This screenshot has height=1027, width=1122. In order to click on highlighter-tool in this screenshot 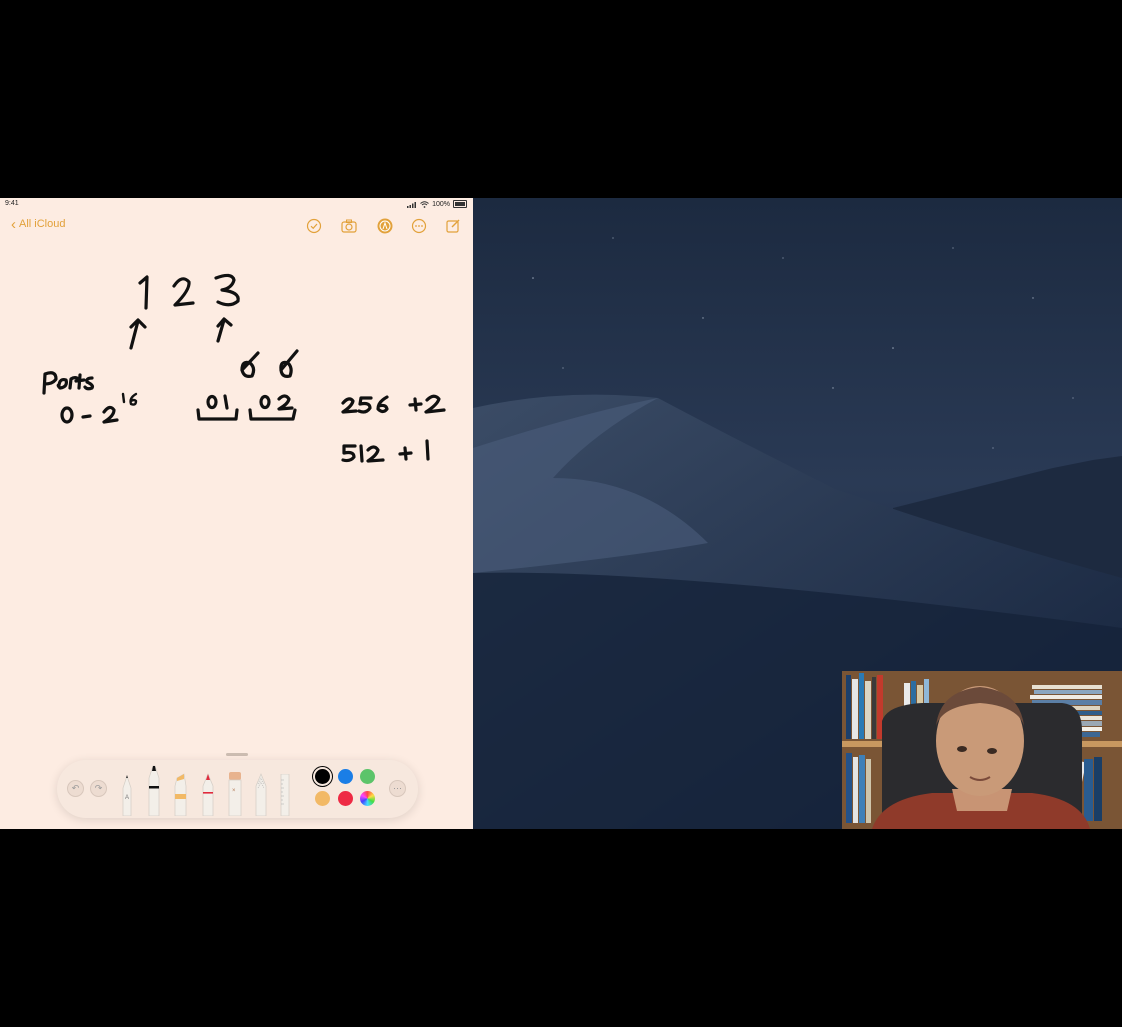, I will do `click(180, 794)`.